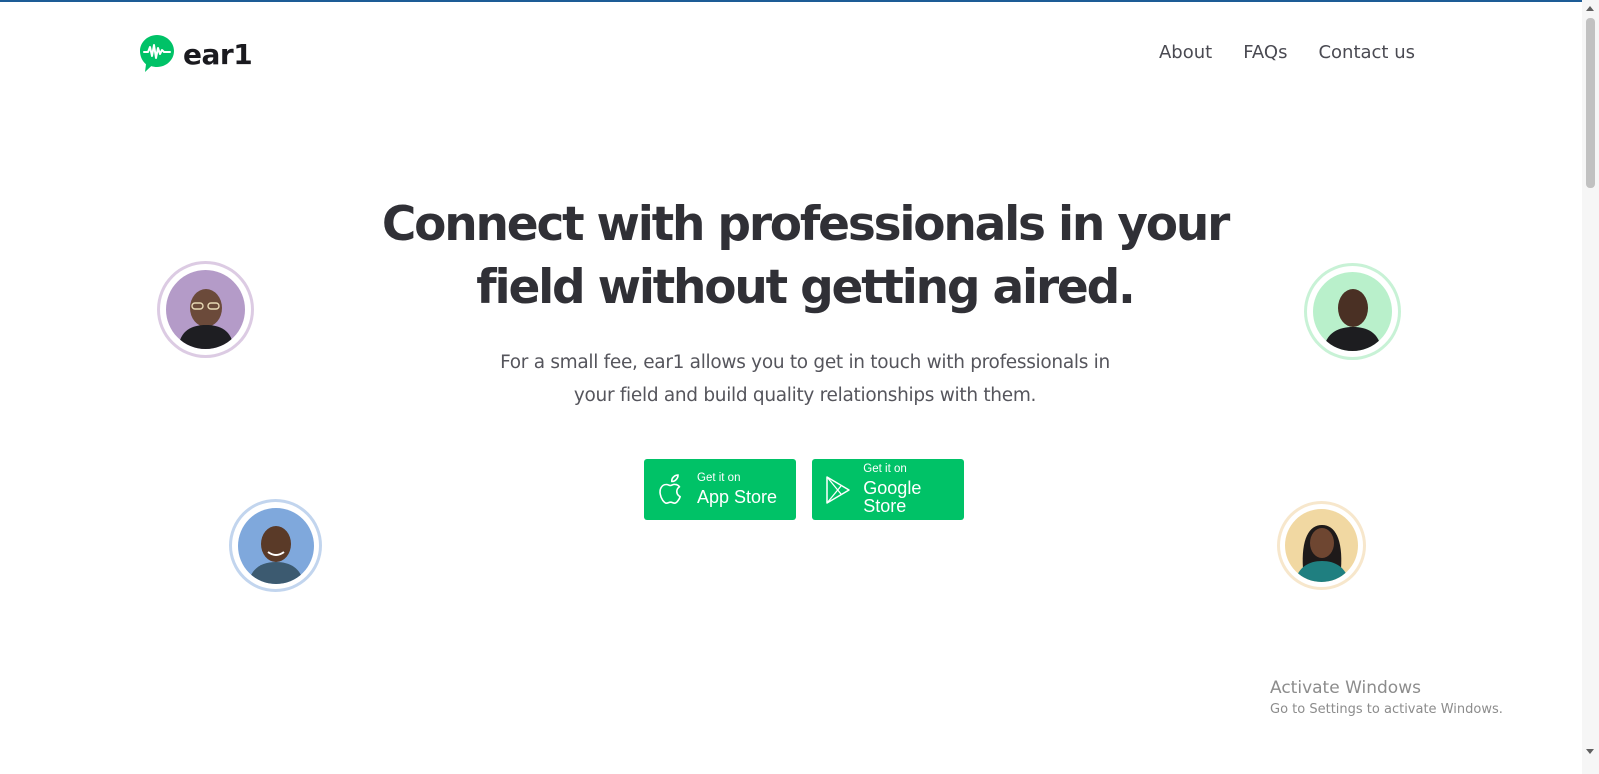 The height and width of the screenshot is (774, 1599). Describe the element at coordinates (1590, 8) in the screenshot. I see `scroll-up-arrow-icon` at that location.